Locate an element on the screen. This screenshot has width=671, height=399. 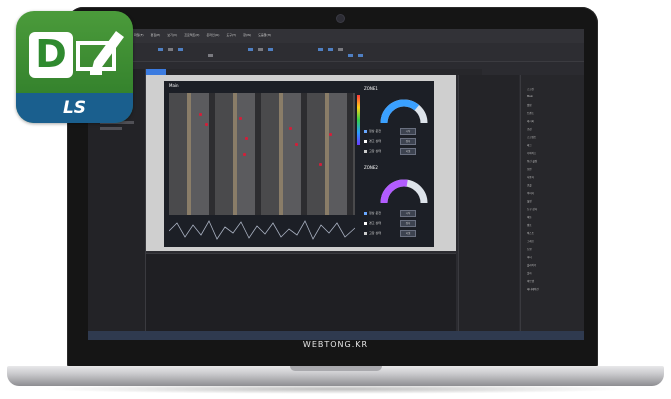
menu-item: 창(W) is located at coordinates (247, 35).